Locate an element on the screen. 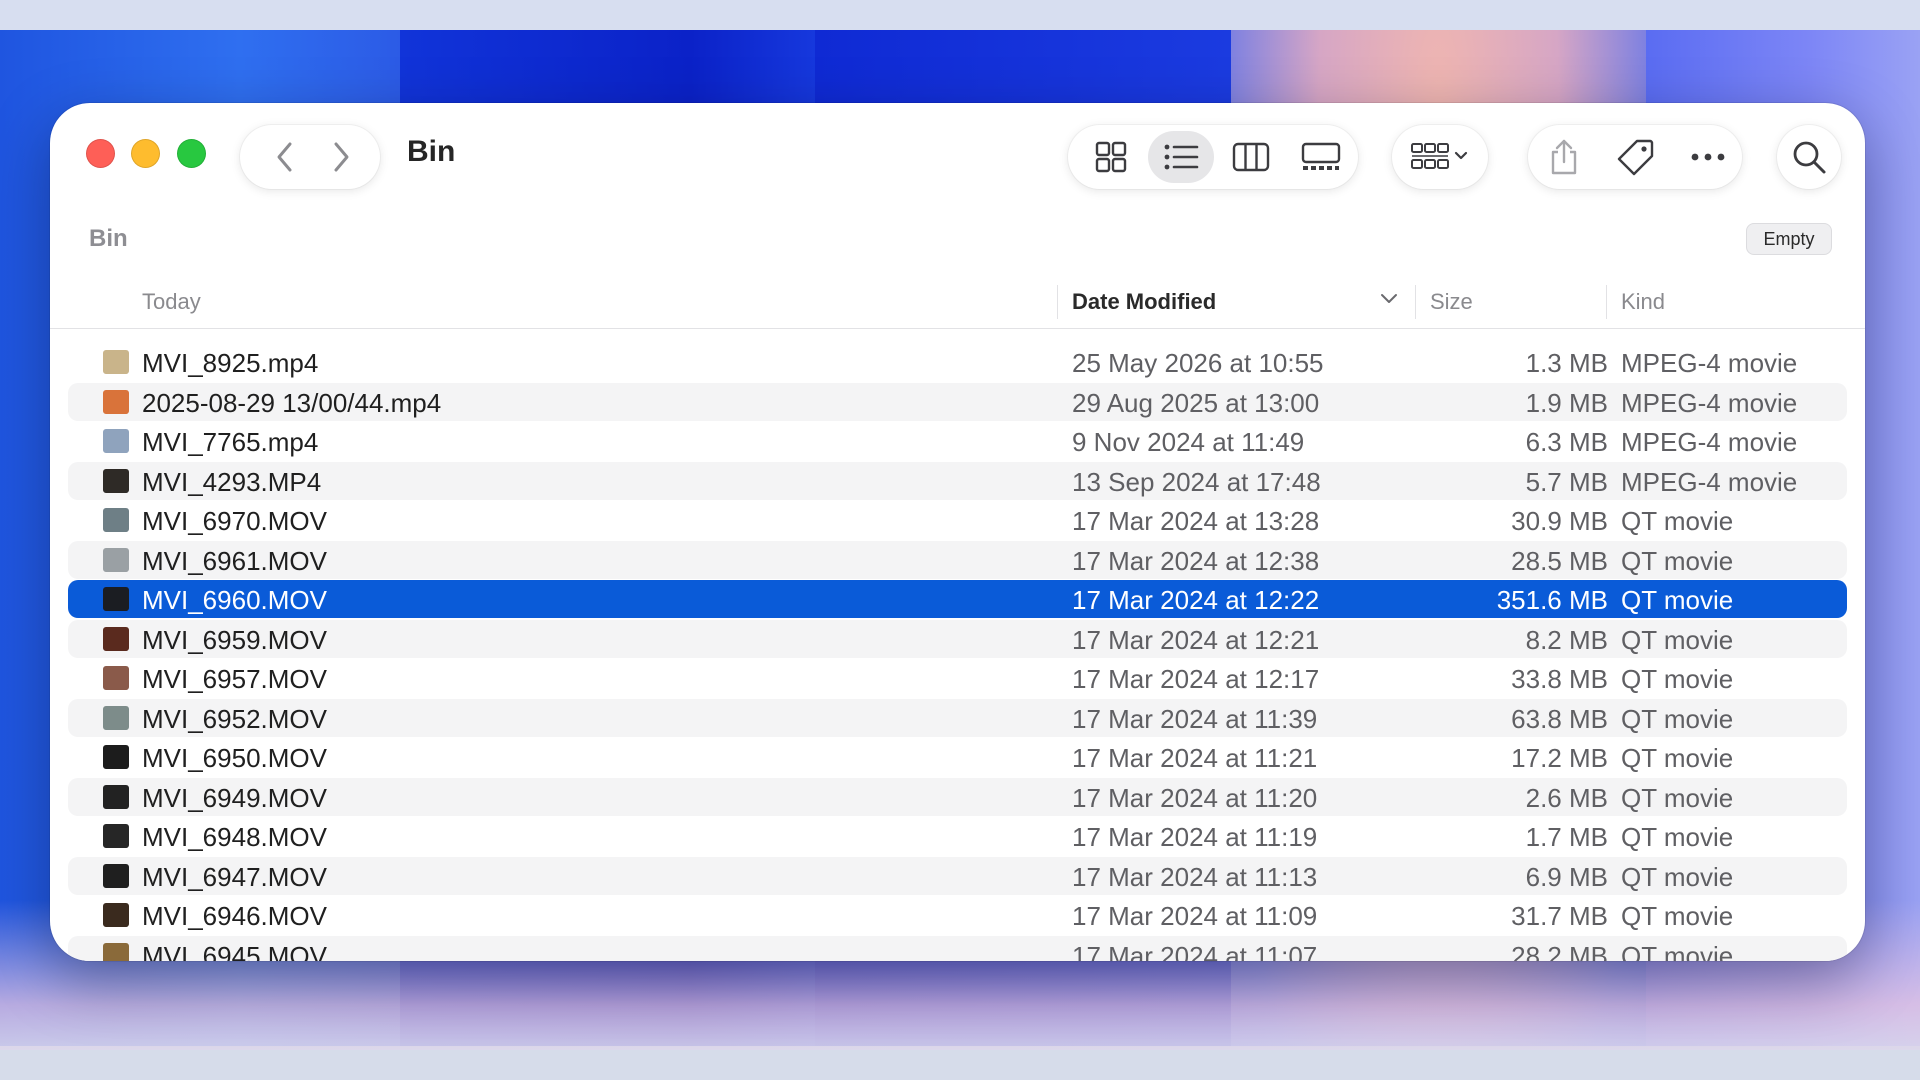 This screenshot has width=1920, height=1080. file-name: MVI_6961.MOV is located at coordinates (234, 560).